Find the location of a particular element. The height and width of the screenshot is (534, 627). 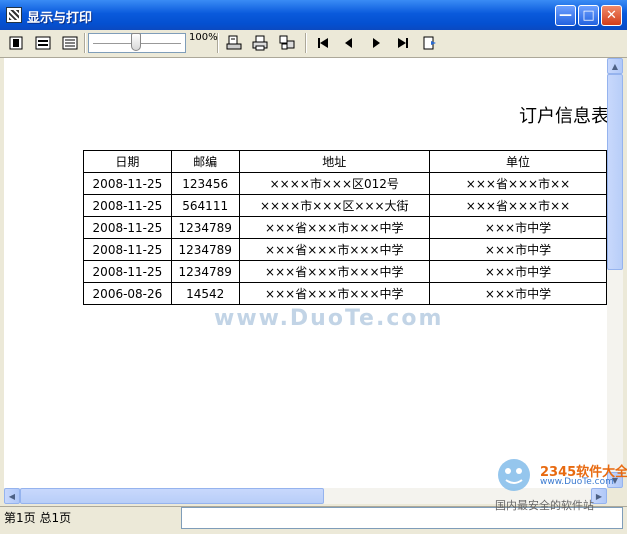

fit-page-button is located at coordinates (70, 43).